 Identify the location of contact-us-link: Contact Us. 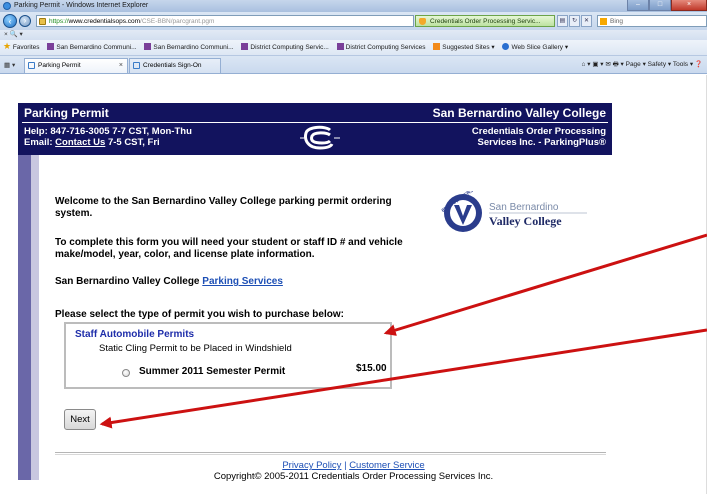
(80, 142).